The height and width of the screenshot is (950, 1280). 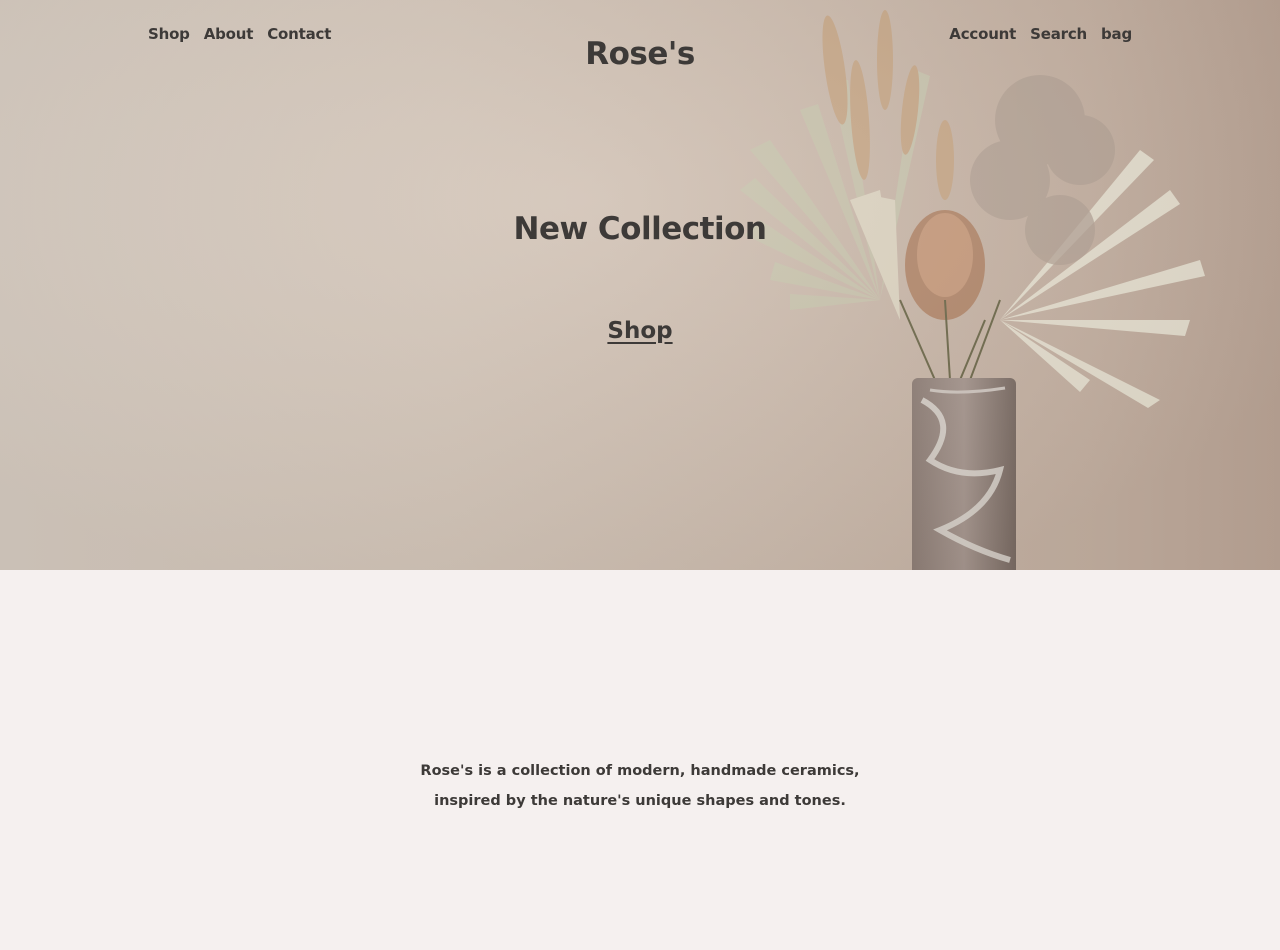 I want to click on search-link: Search, so click(x=1058, y=34).